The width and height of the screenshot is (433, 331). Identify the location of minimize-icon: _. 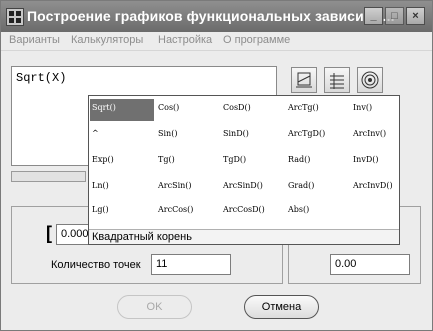
(373, 15).